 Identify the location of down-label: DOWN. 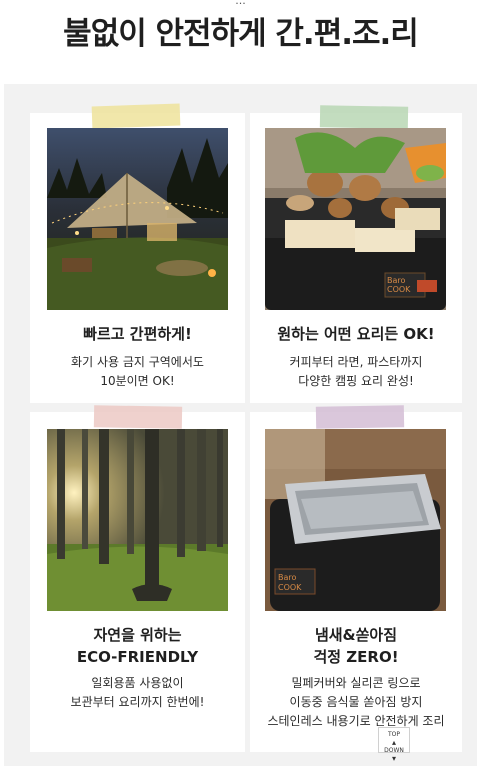
(394, 750).